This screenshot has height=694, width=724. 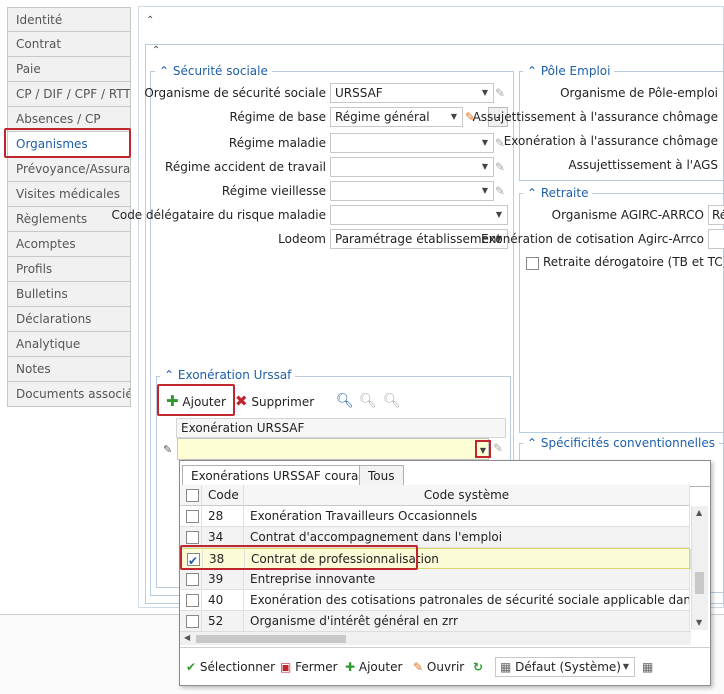 What do you see at coordinates (438, 667) in the screenshot?
I see `open-button: ✎ Ouvrir` at bounding box center [438, 667].